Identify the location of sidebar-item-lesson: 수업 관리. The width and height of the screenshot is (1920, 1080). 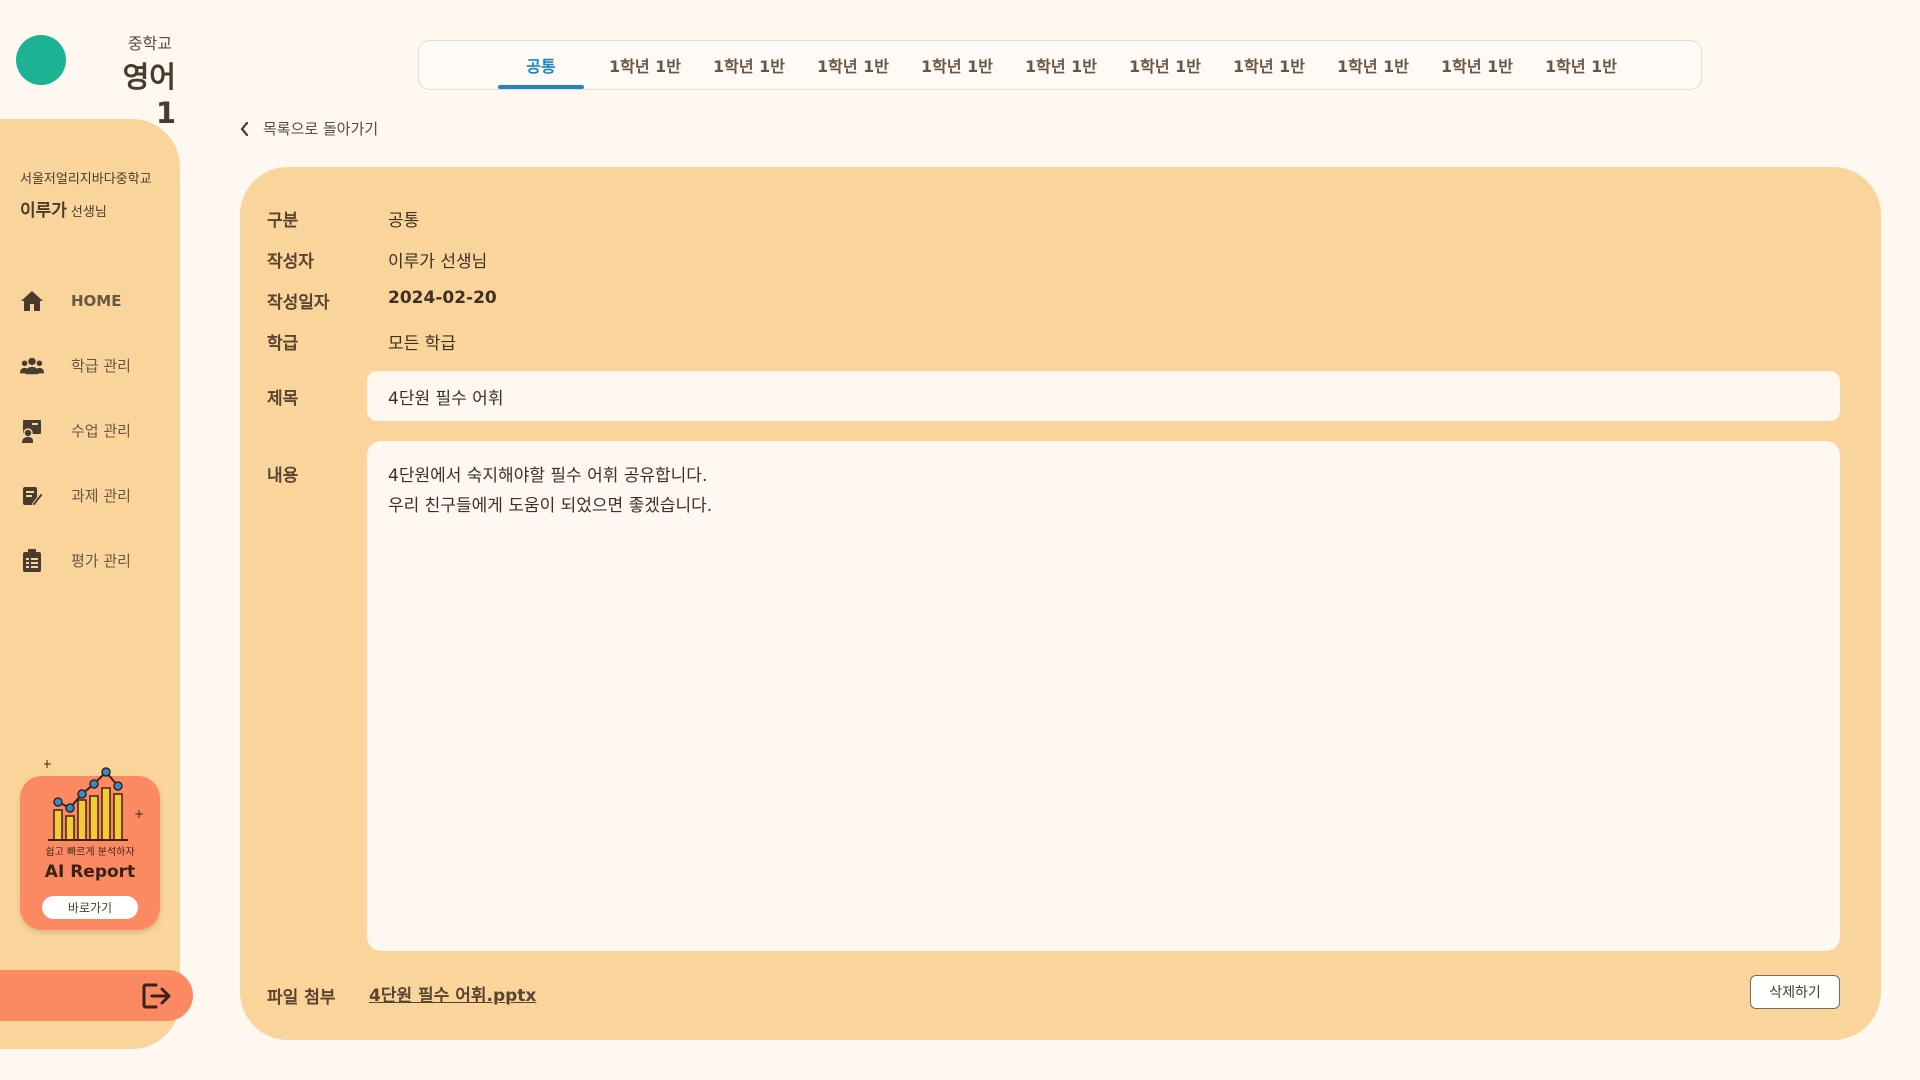
(90, 430).